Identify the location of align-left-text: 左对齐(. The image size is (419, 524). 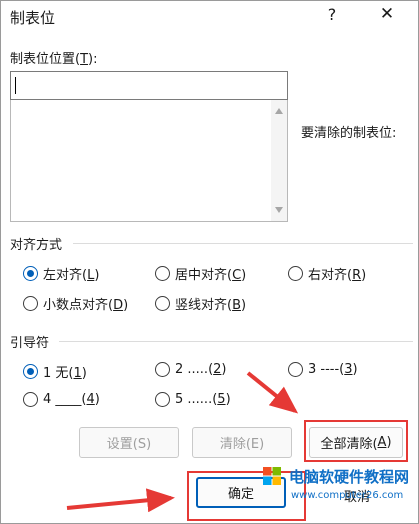
(65, 275).